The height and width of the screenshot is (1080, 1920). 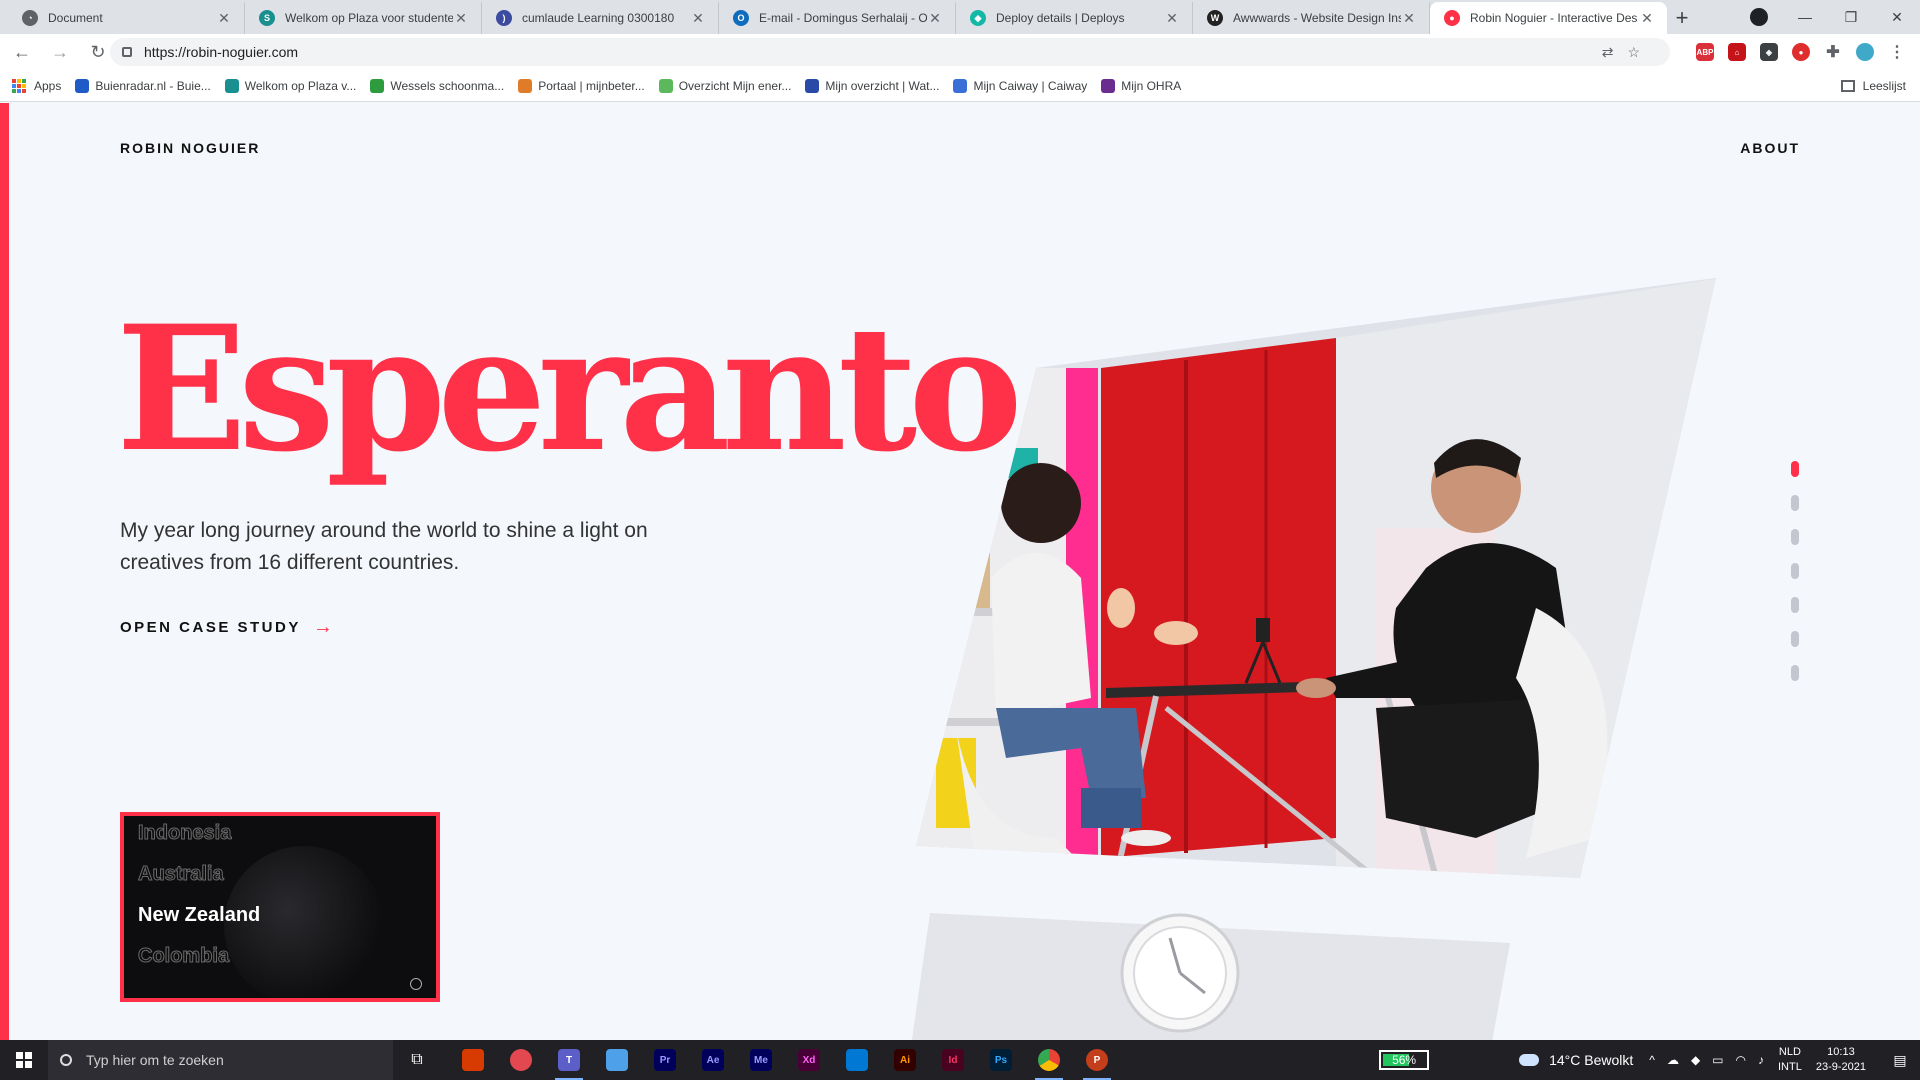 I want to click on reading-list-button: Leeslijst, so click(x=1873, y=86).